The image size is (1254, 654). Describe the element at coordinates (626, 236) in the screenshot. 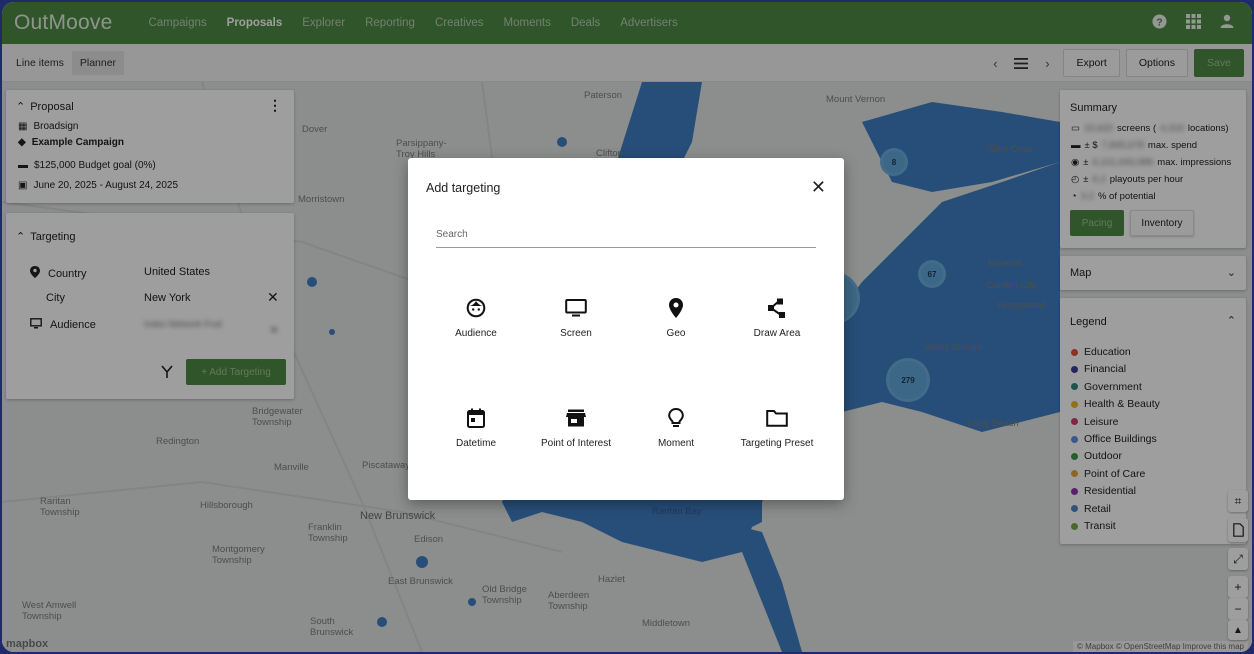

I see `search-input: Search` at that location.